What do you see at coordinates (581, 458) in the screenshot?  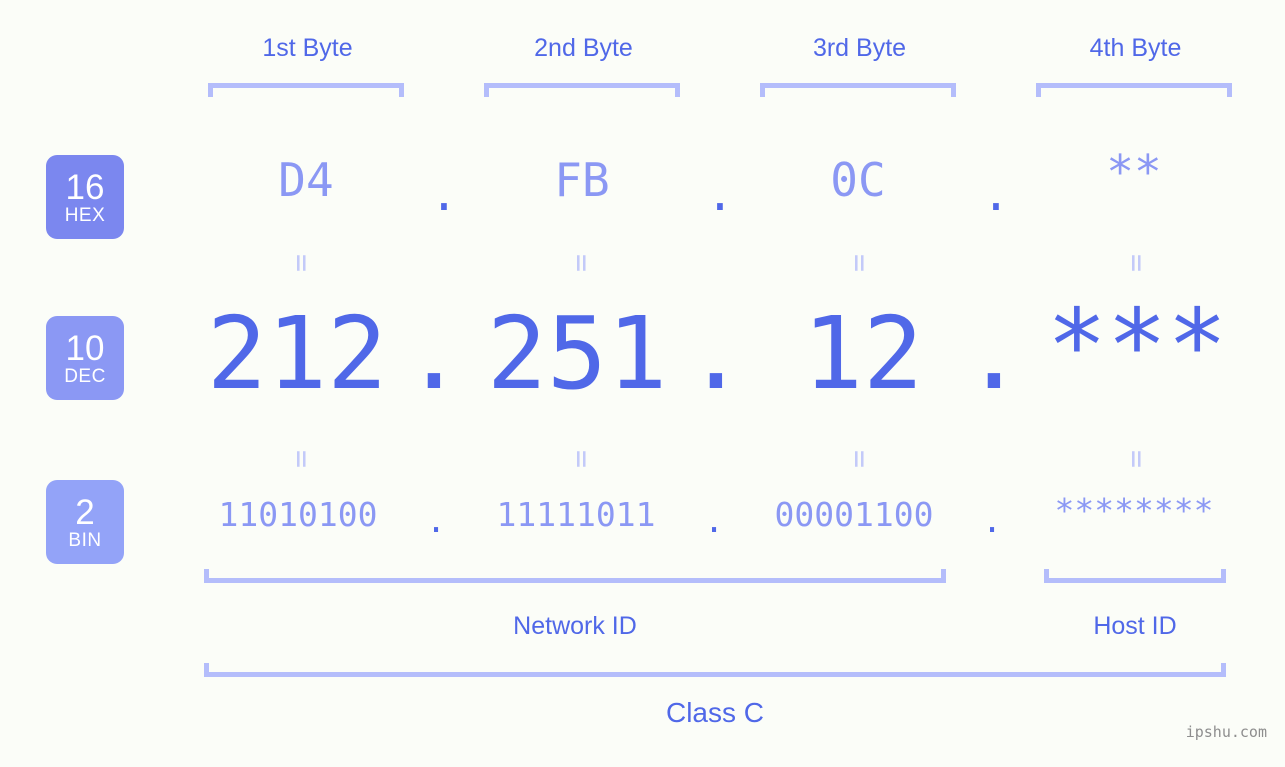 I see `equals-sign-dec-bin-2: =` at bounding box center [581, 458].